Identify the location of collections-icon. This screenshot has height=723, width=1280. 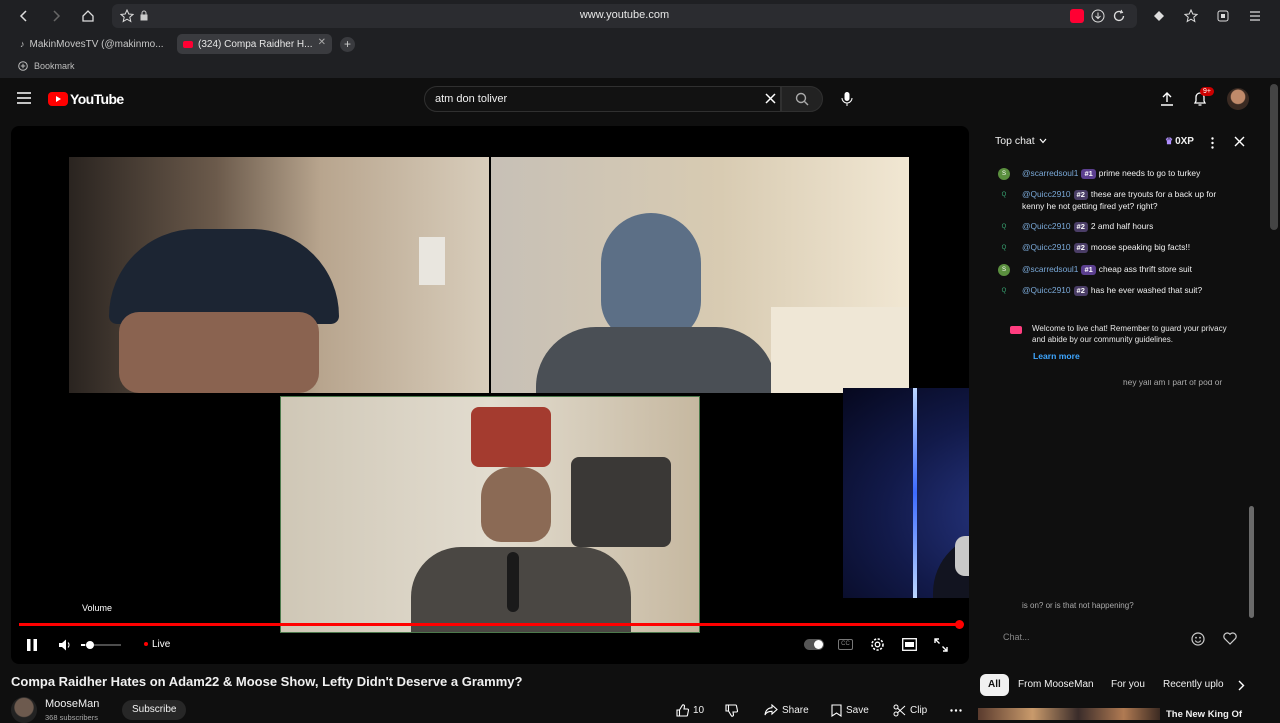
(1223, 16).